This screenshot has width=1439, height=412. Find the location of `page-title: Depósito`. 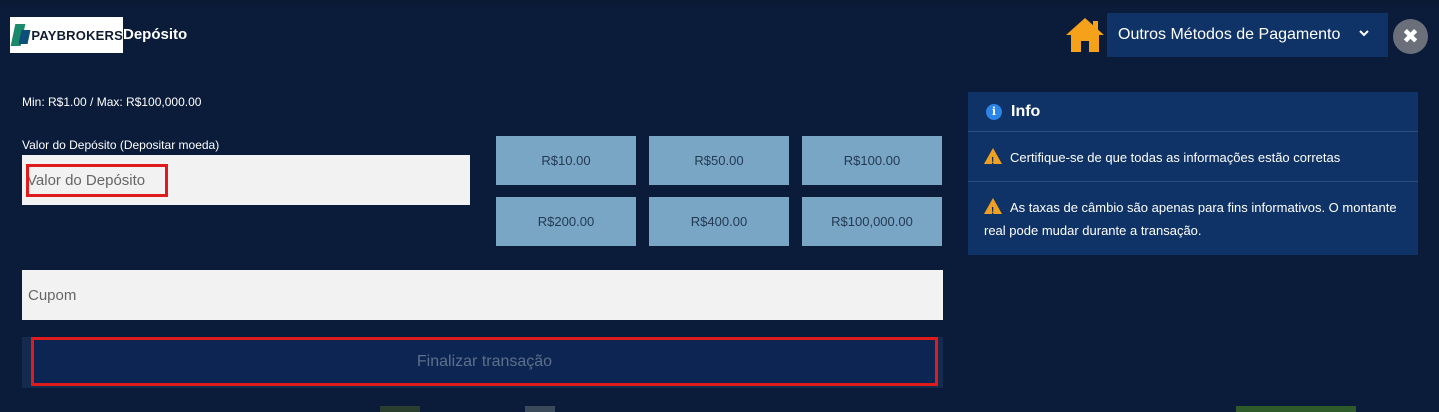

page-title: Depósito is located at coordinates (155, 34).